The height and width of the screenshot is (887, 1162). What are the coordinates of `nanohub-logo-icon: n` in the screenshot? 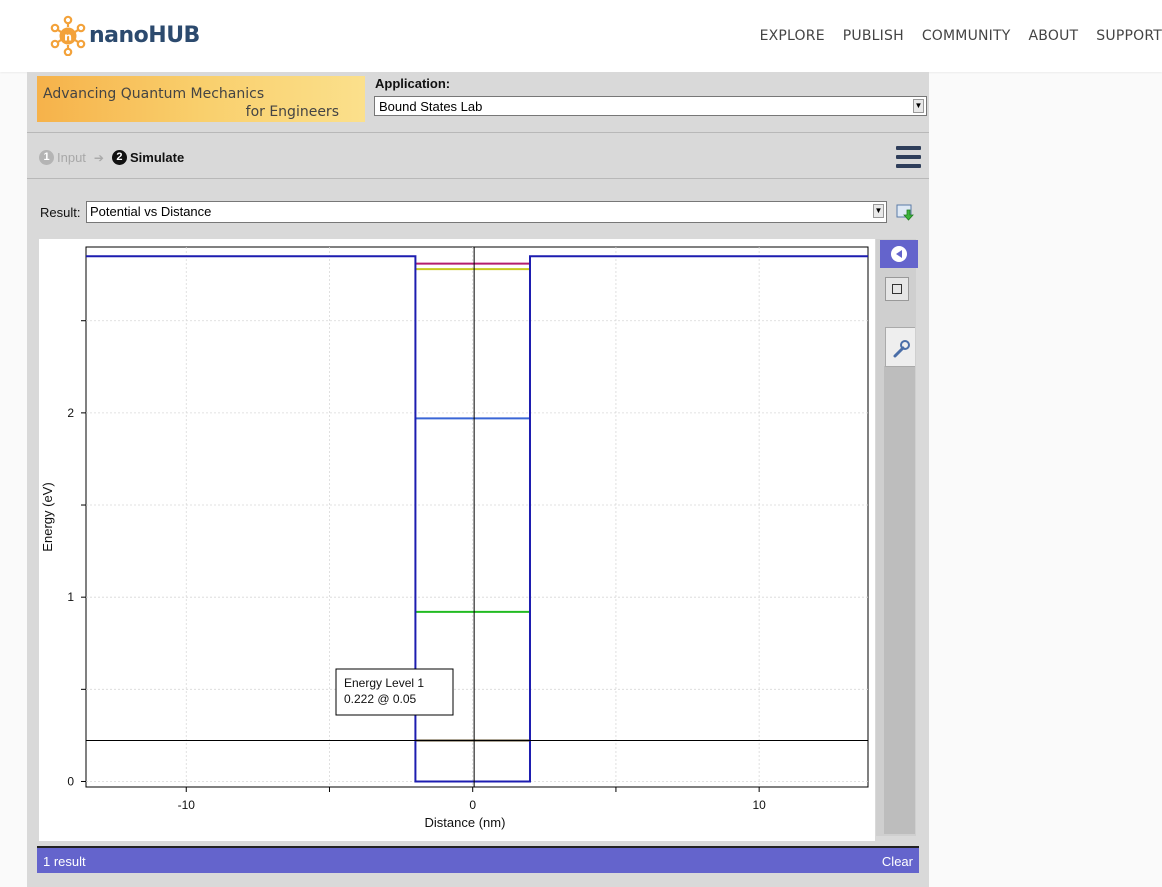 It's located at (68, 35).